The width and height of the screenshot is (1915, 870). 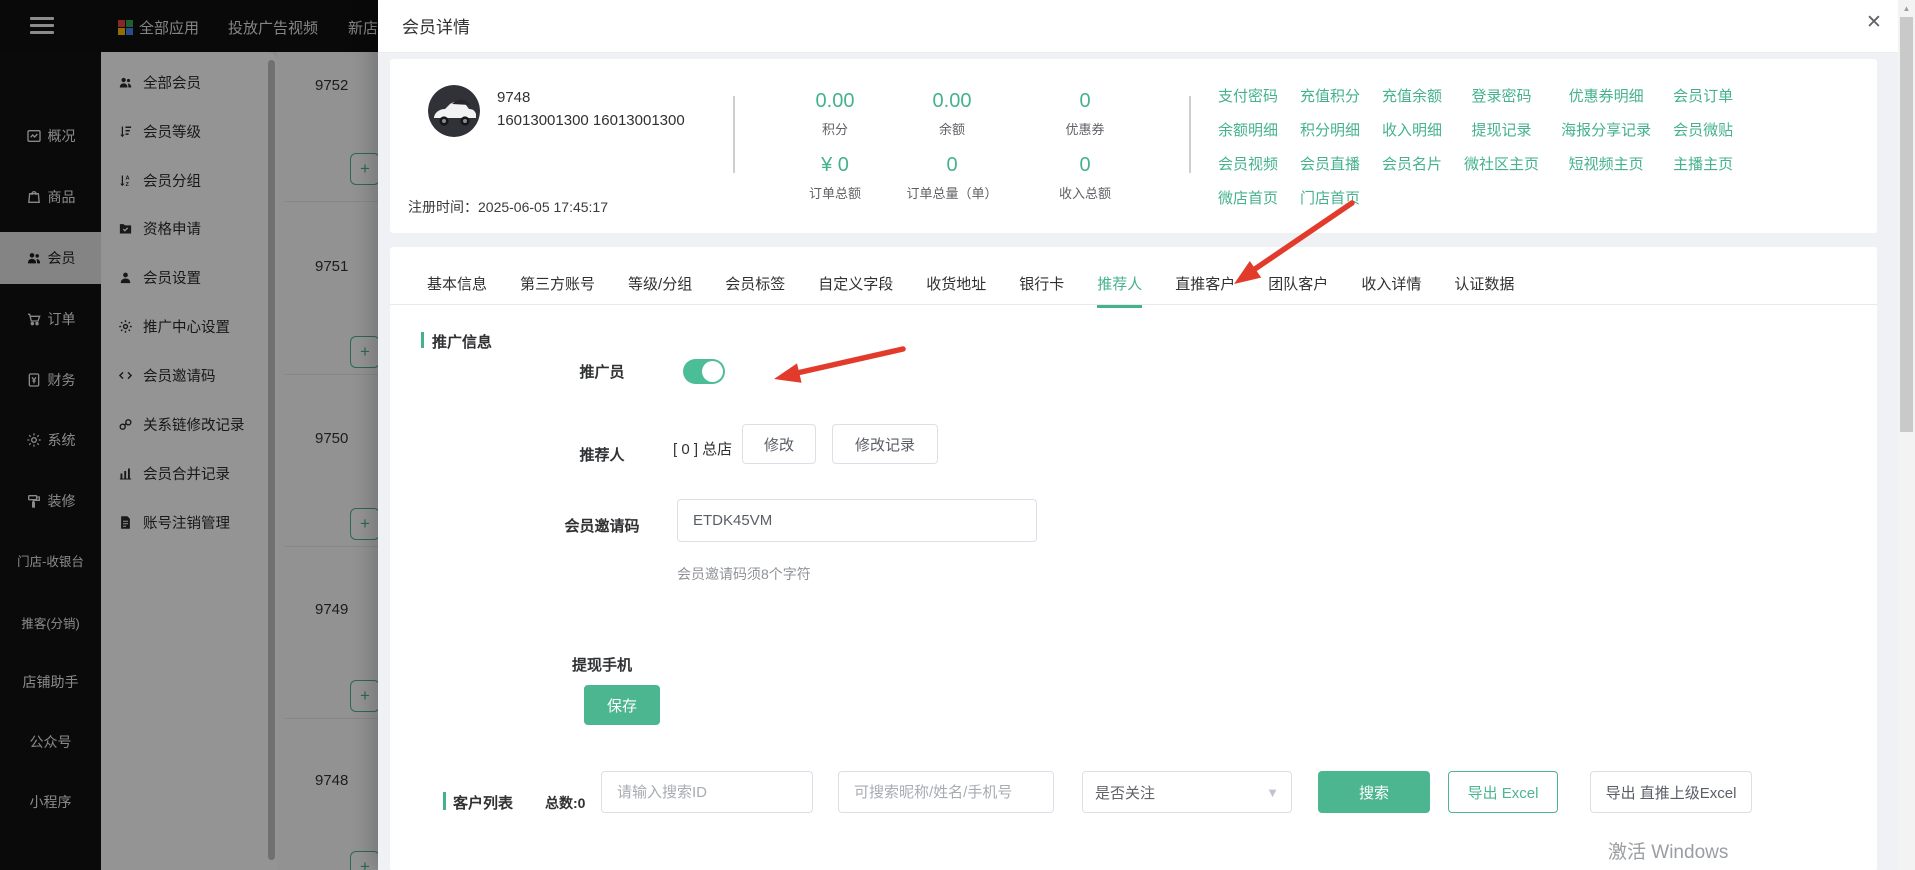 I want to click on tab-direct-customers: 直推客户, so click(x=1205, y=290).